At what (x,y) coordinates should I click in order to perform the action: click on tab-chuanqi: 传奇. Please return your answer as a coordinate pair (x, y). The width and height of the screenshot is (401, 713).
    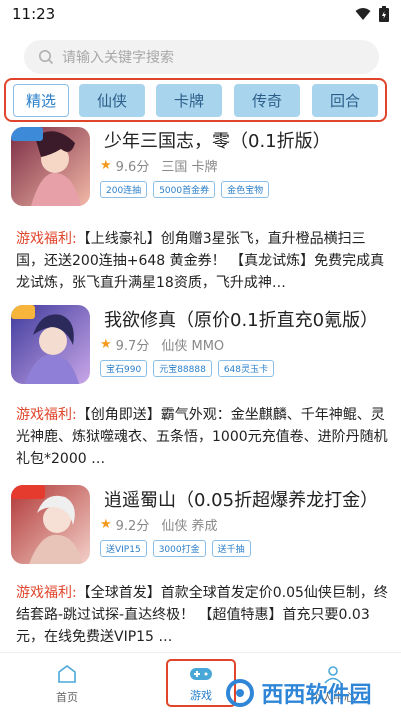
    Looking at the image, I should click on (267, 100).